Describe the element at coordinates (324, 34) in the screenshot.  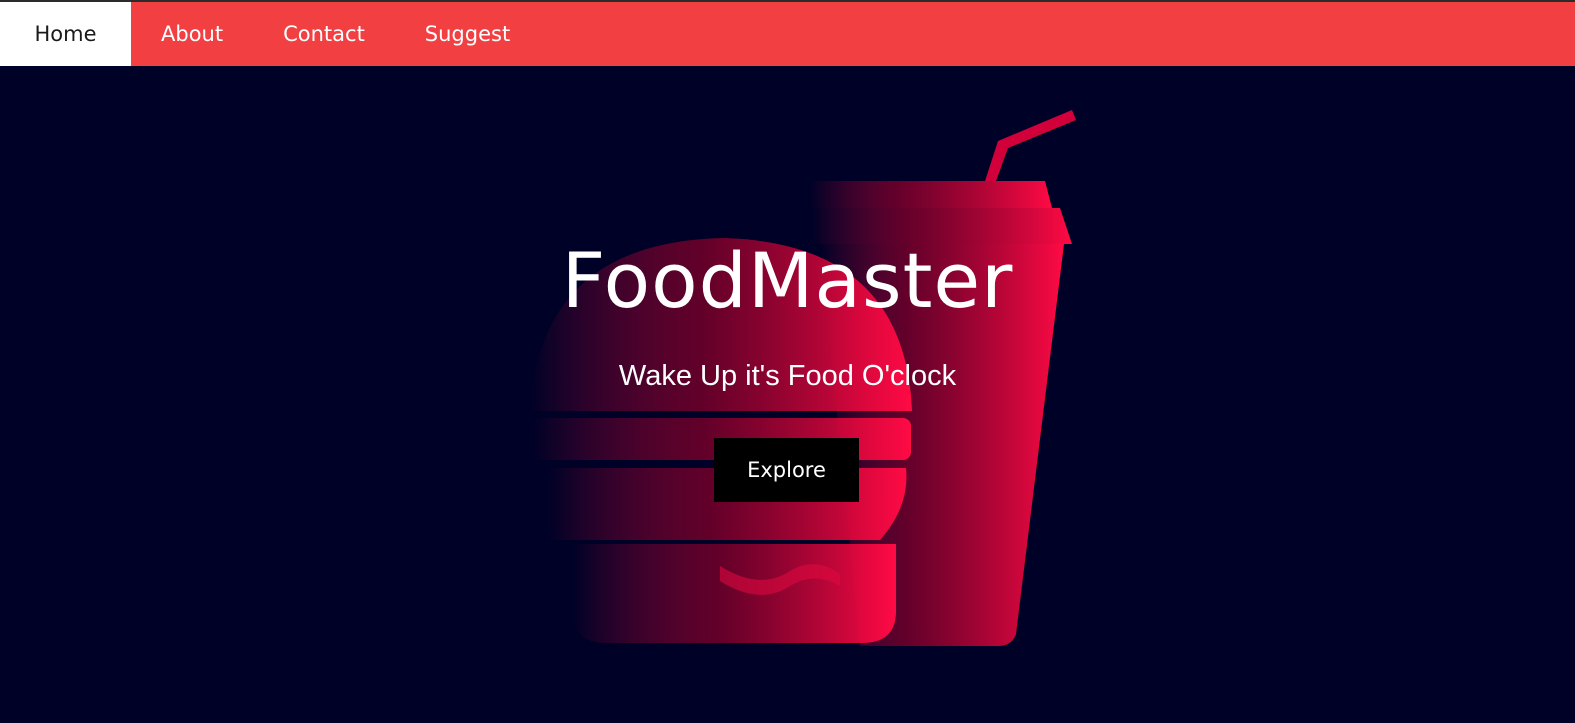
I see `nav-item-contact: Contact` at that location.